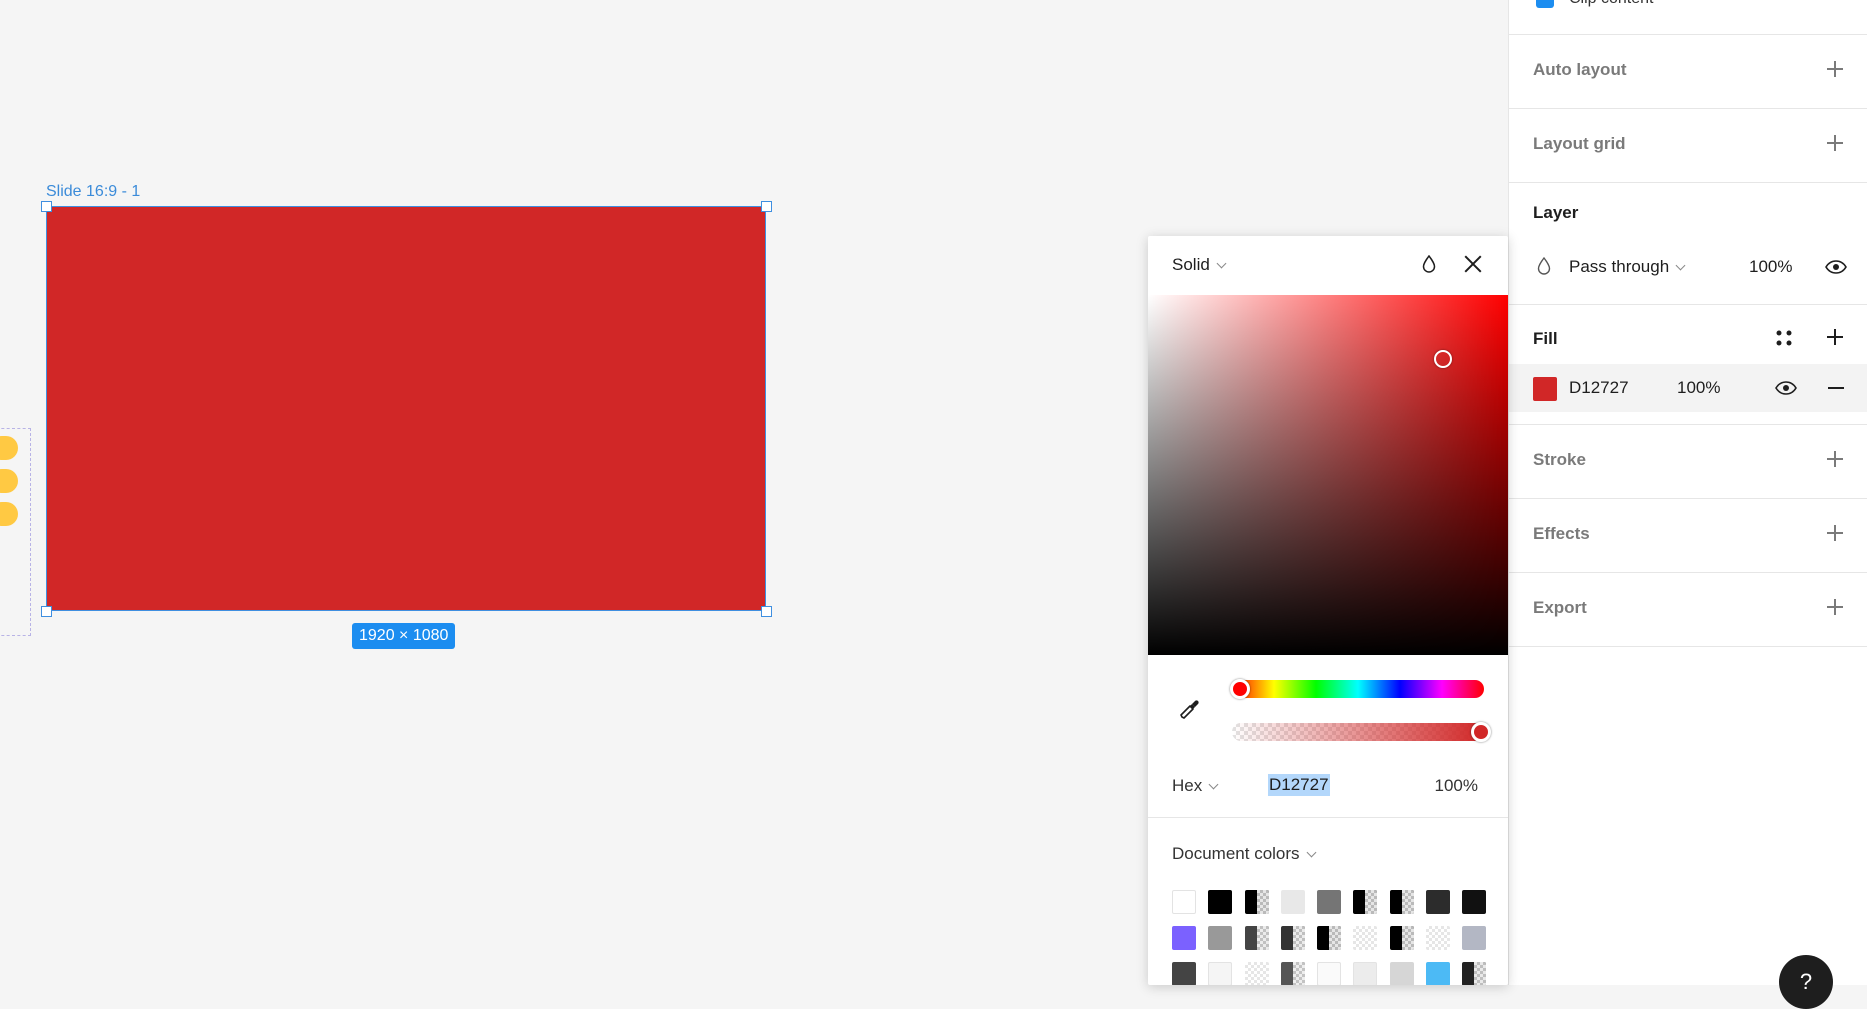 The width and height of the screenshot is (1867, 1009). What do you see at coordinates (1698, 388) in the screenshot?
I see `fill-opacity-value: 100%` at bounding box center [1698, 388].